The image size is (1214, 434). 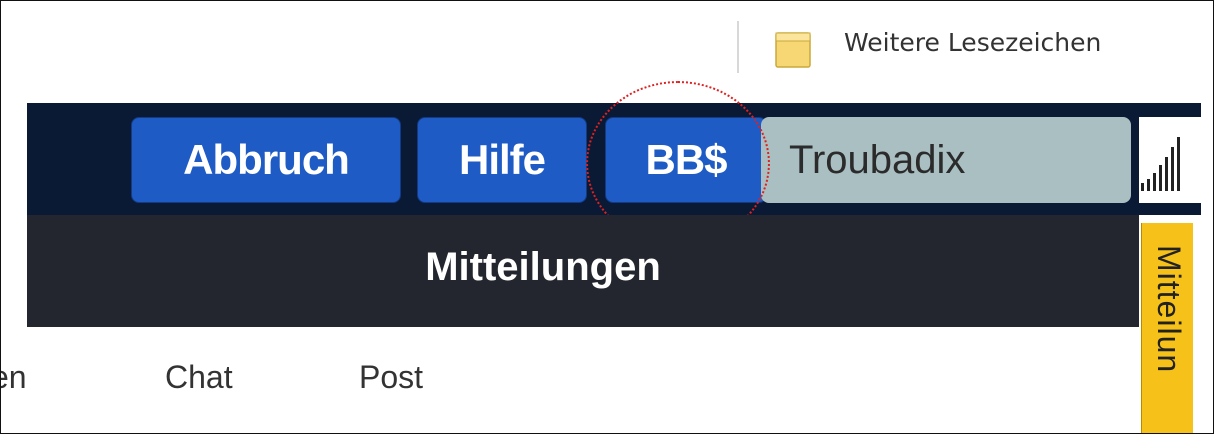 I want to click on side-tab-mitteilungen: Mitteilun, so click(x=1167, y=328).